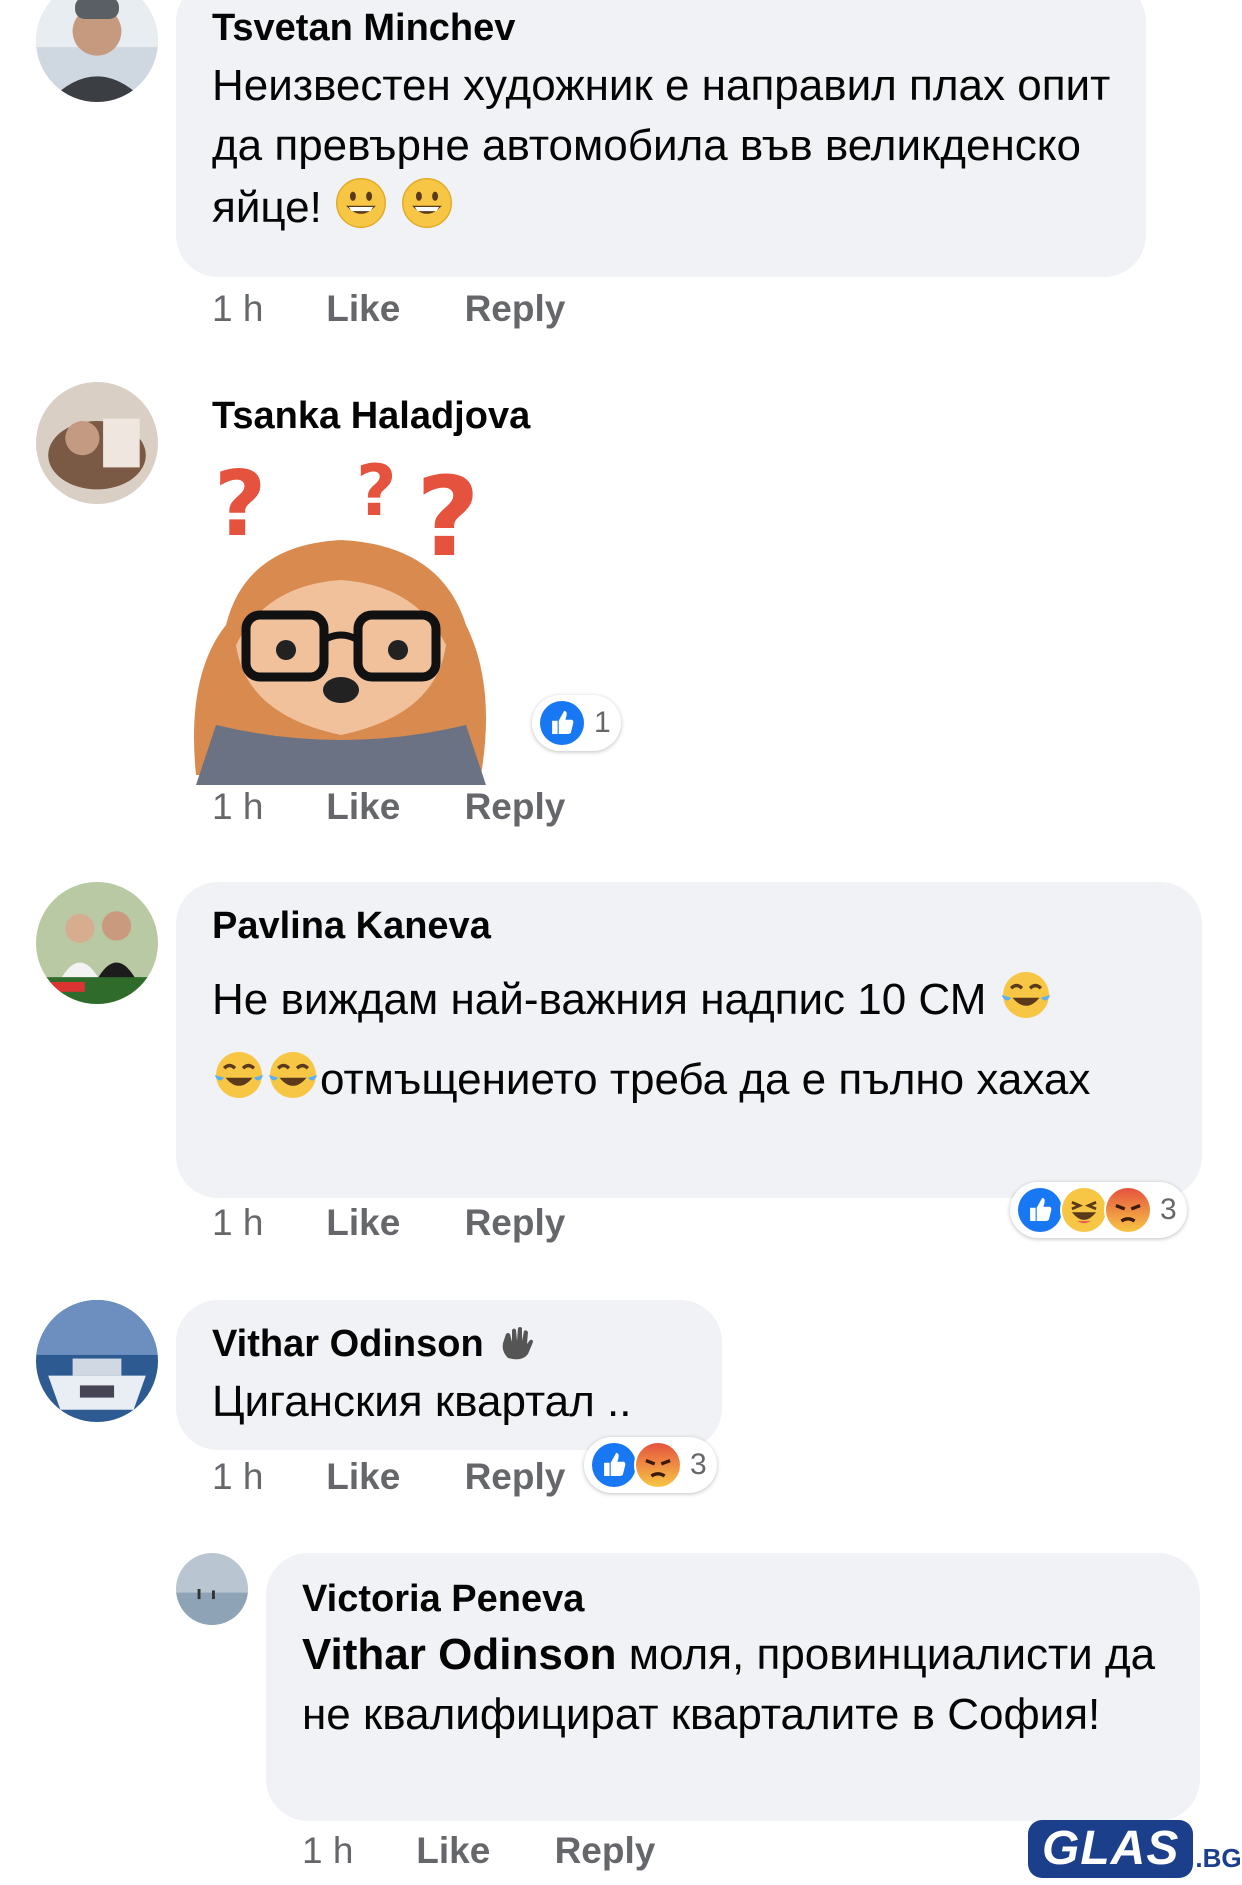  I want to click on comment-bubble-vithar: Vithar Odinson Циганския квартал .., so click(449, 1375).